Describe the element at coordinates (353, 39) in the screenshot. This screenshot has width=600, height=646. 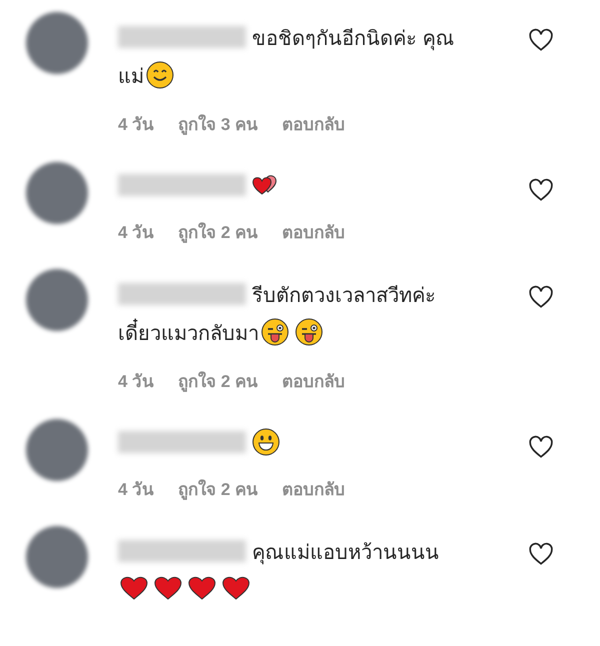
I see `comment-text: ขอชิดๆกันอีกนิดค่ะ คุณ` at that location.